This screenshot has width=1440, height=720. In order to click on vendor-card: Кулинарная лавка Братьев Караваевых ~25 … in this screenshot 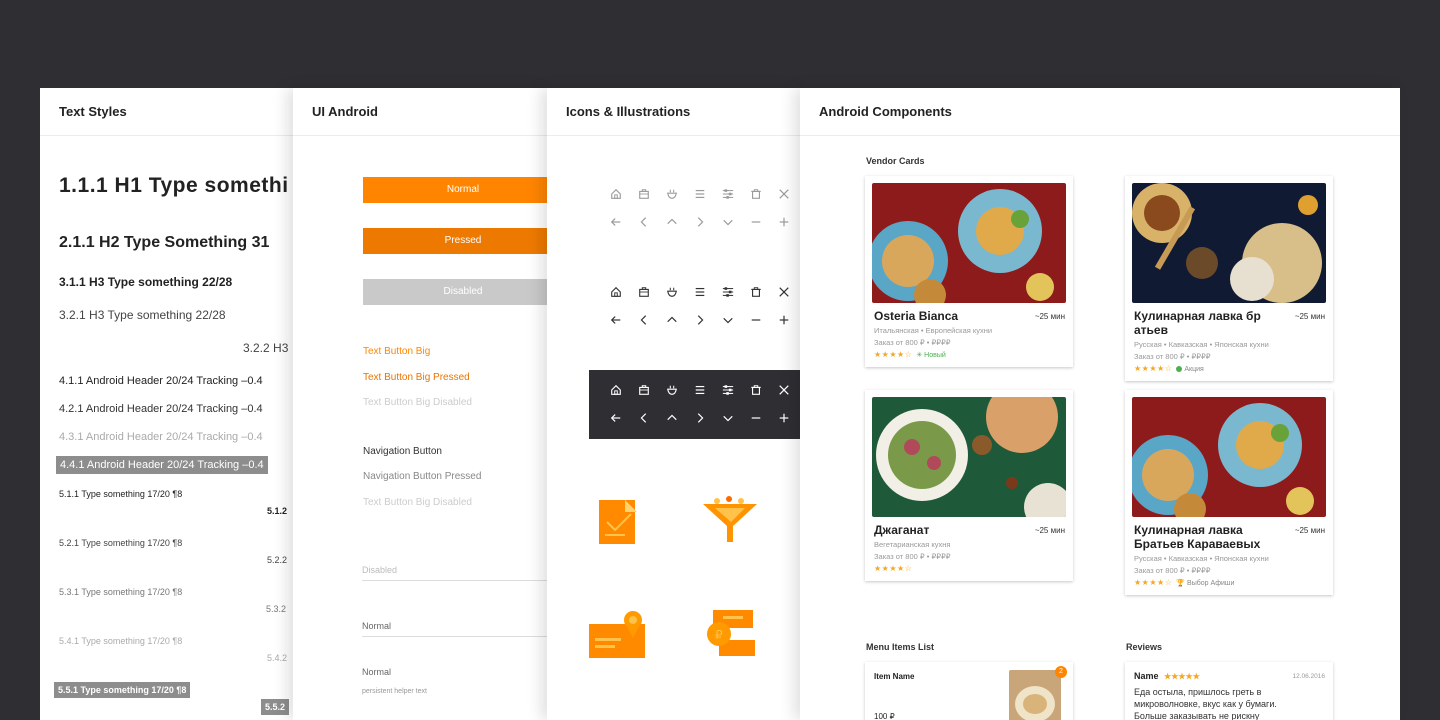, I will do `click(1229, 492)`.